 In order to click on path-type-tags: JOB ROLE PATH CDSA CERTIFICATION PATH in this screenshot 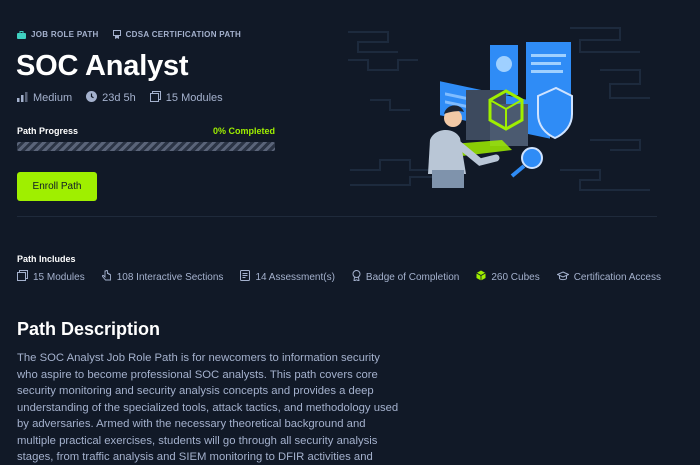, I will do `click(129, 34)`.